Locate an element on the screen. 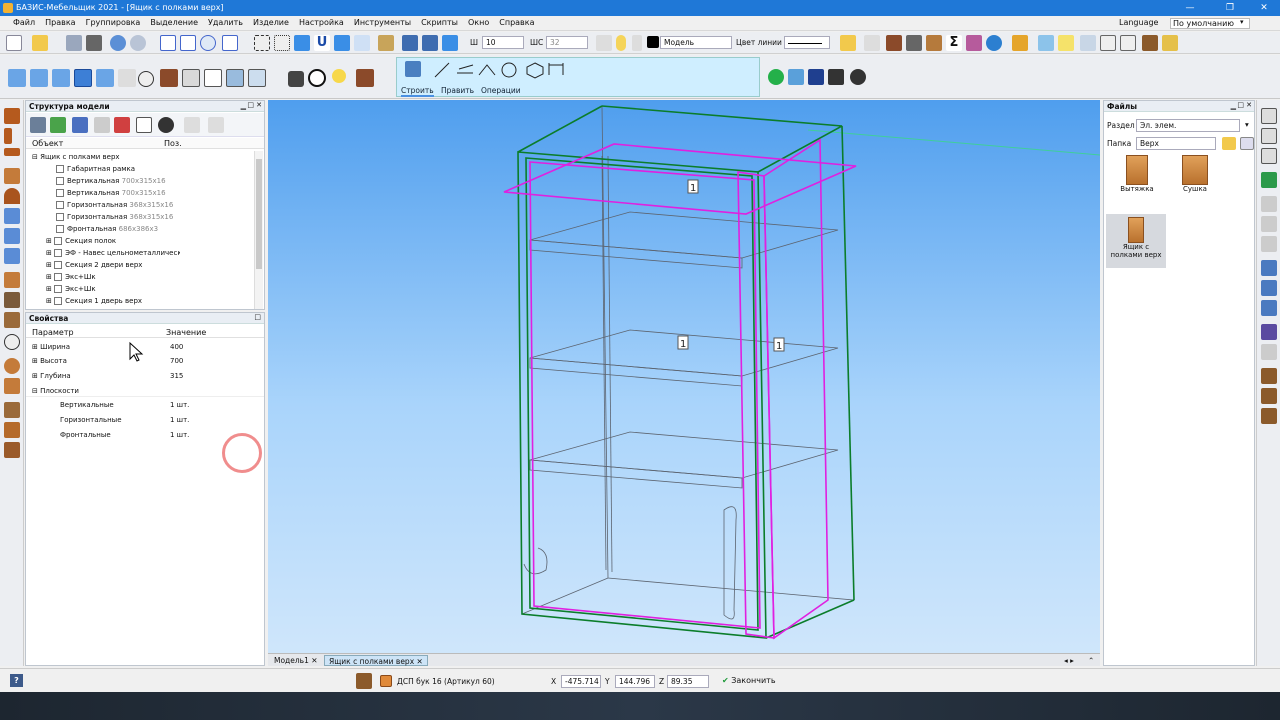  arrow-right-icon is located at coordinates (1269, 180).